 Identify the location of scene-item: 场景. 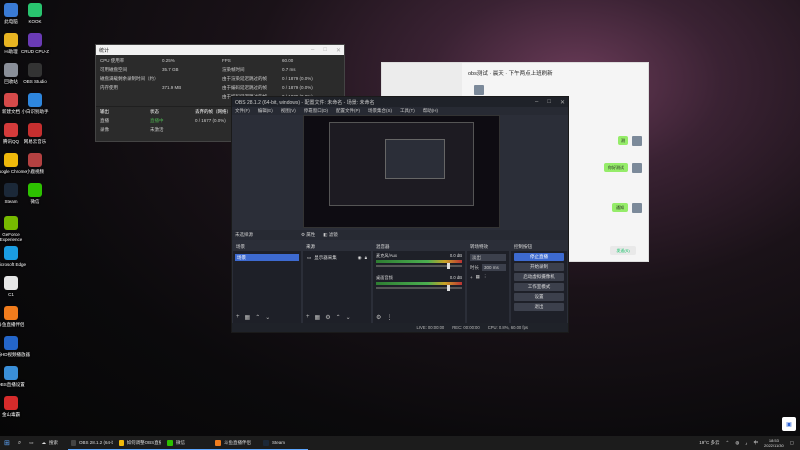
(267, 257).